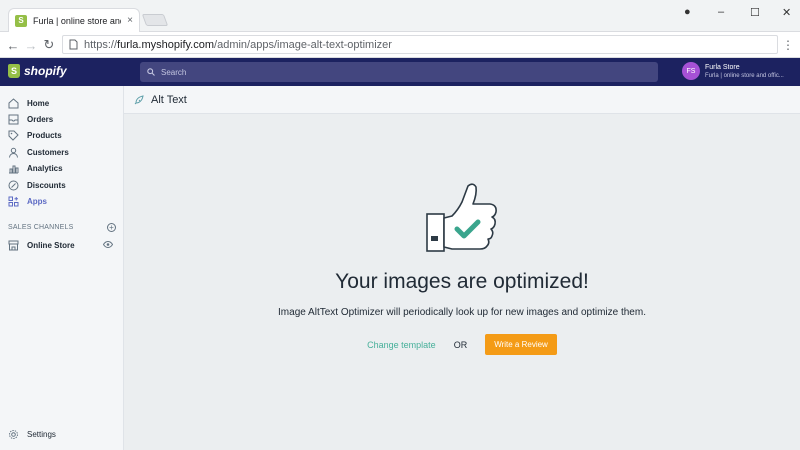 The height and width of the screenshot is (450, 800). What do you see at coordinates (722, 67) in the screenshot?
I see `store-name: Furla Store` at bounding box center [722, 67].